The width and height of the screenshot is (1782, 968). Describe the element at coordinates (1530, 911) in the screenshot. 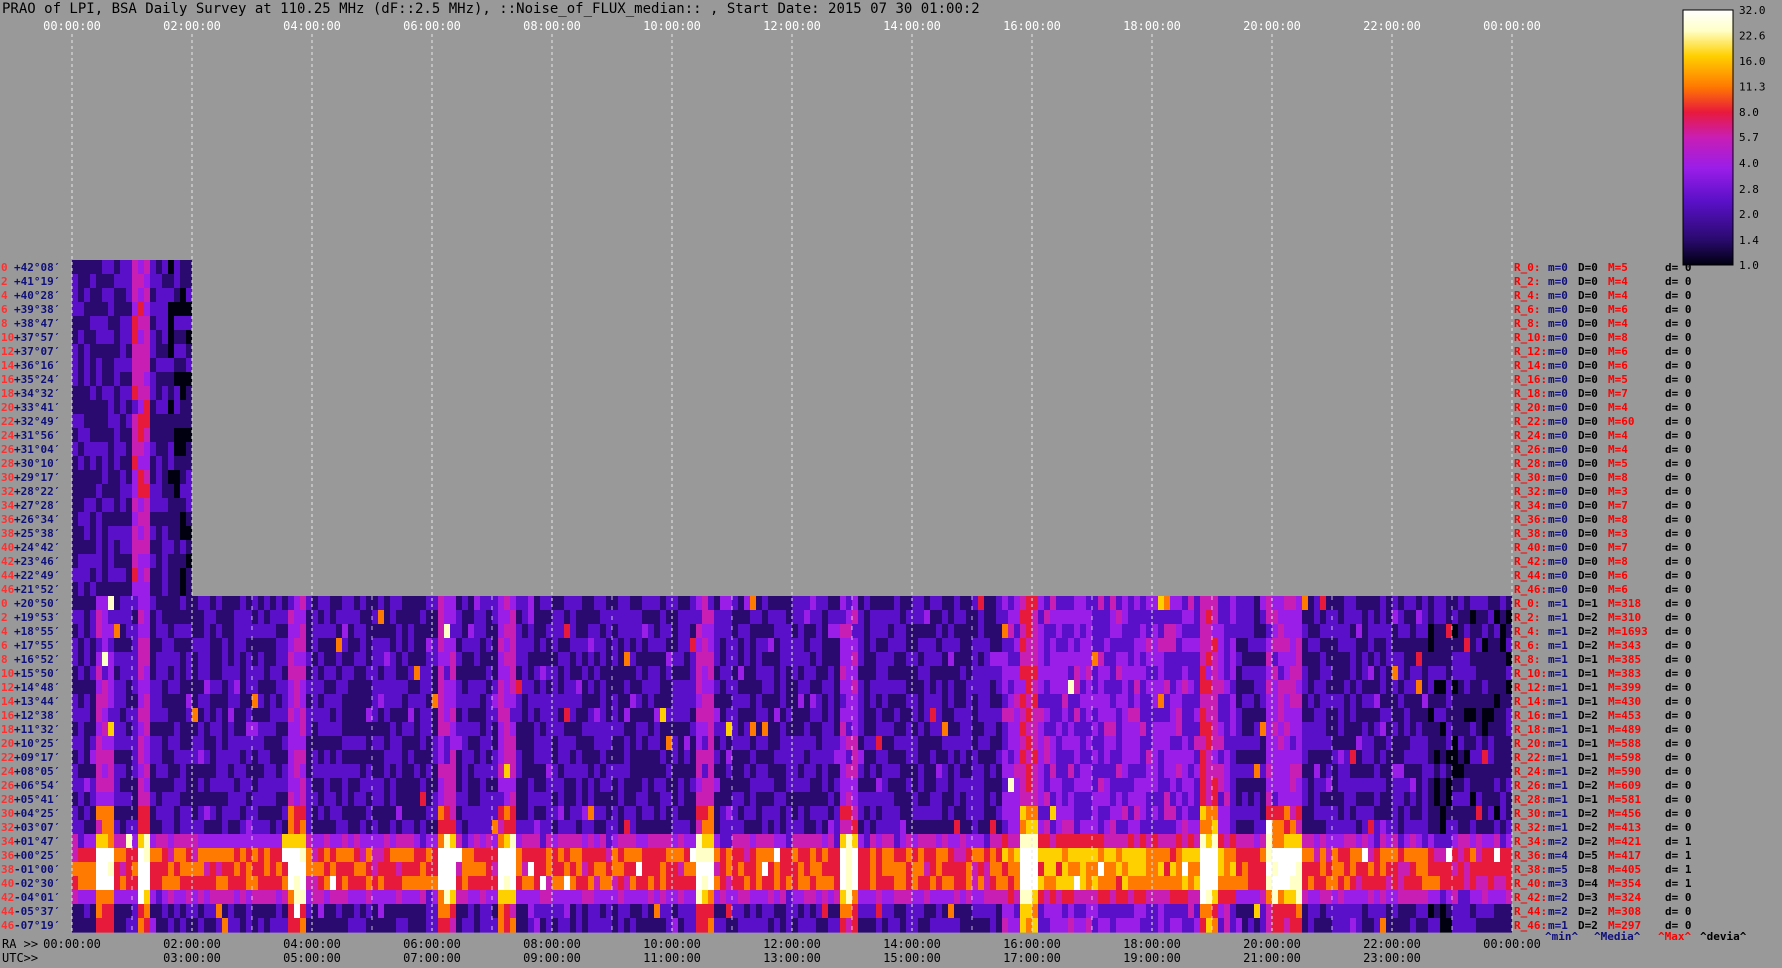

I see `stat-row-id: R_44:` at that location.